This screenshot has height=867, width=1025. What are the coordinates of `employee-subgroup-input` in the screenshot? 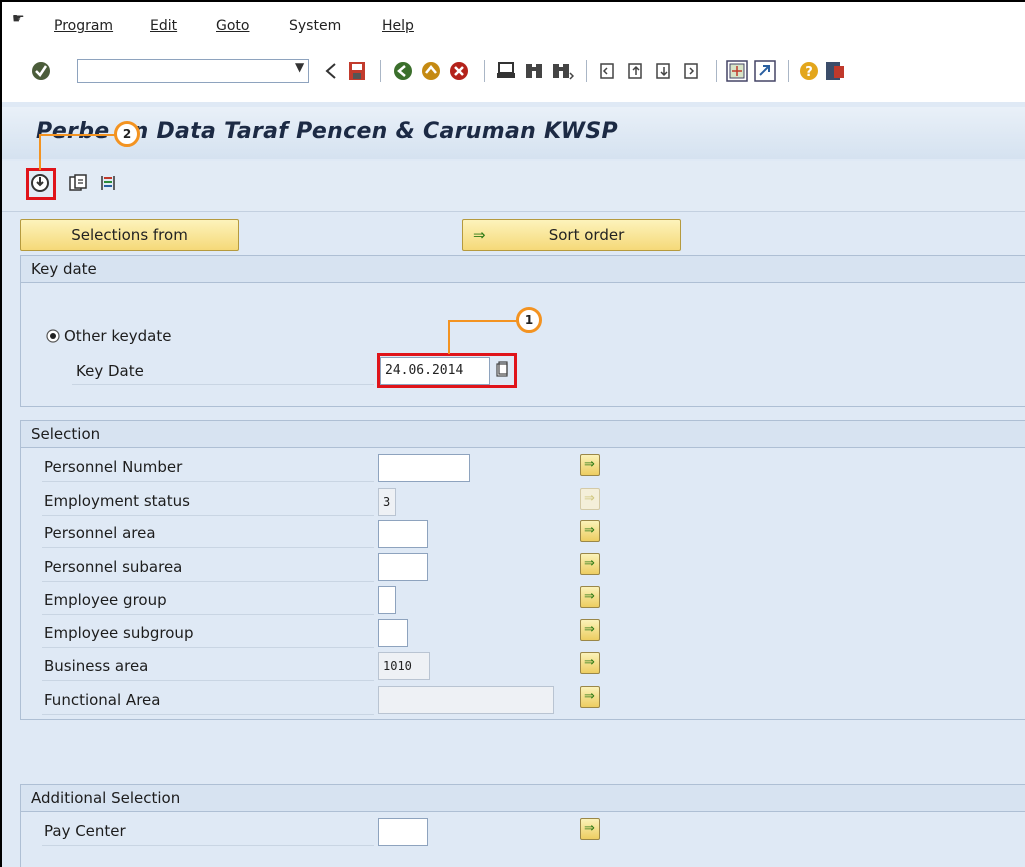 It's located at (393, 633).